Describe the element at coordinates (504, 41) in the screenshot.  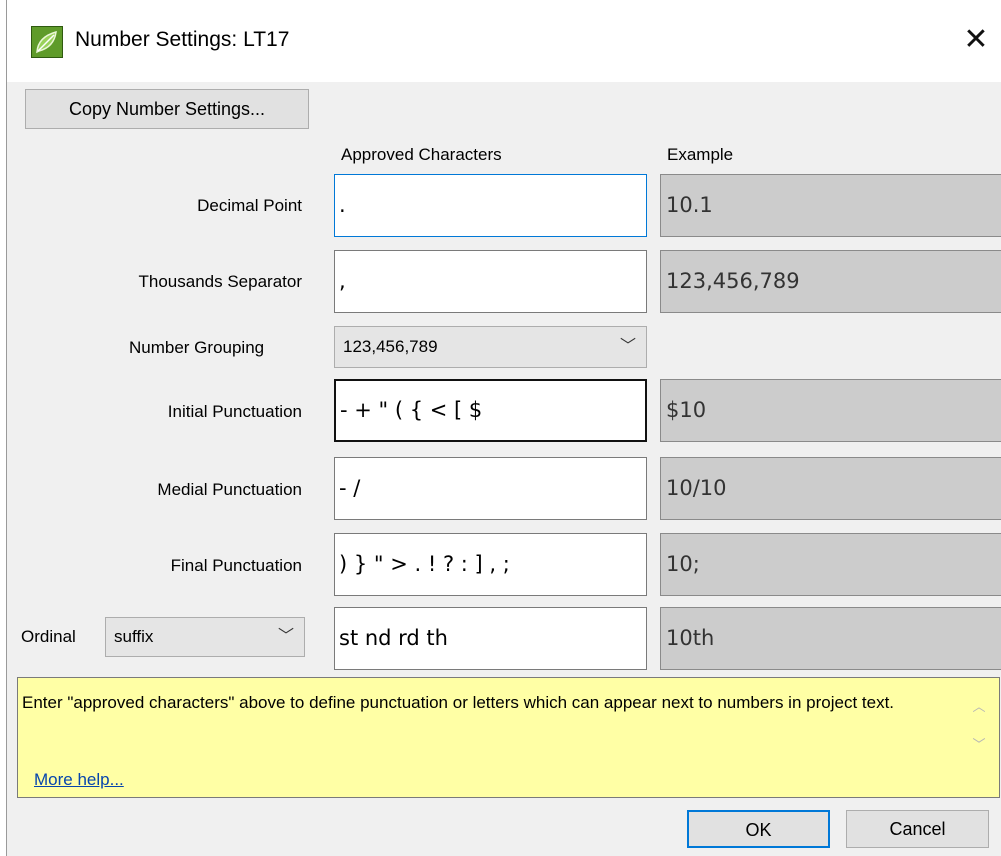
I see `title-bar: Number Settings: LT17 ✕` at that location.